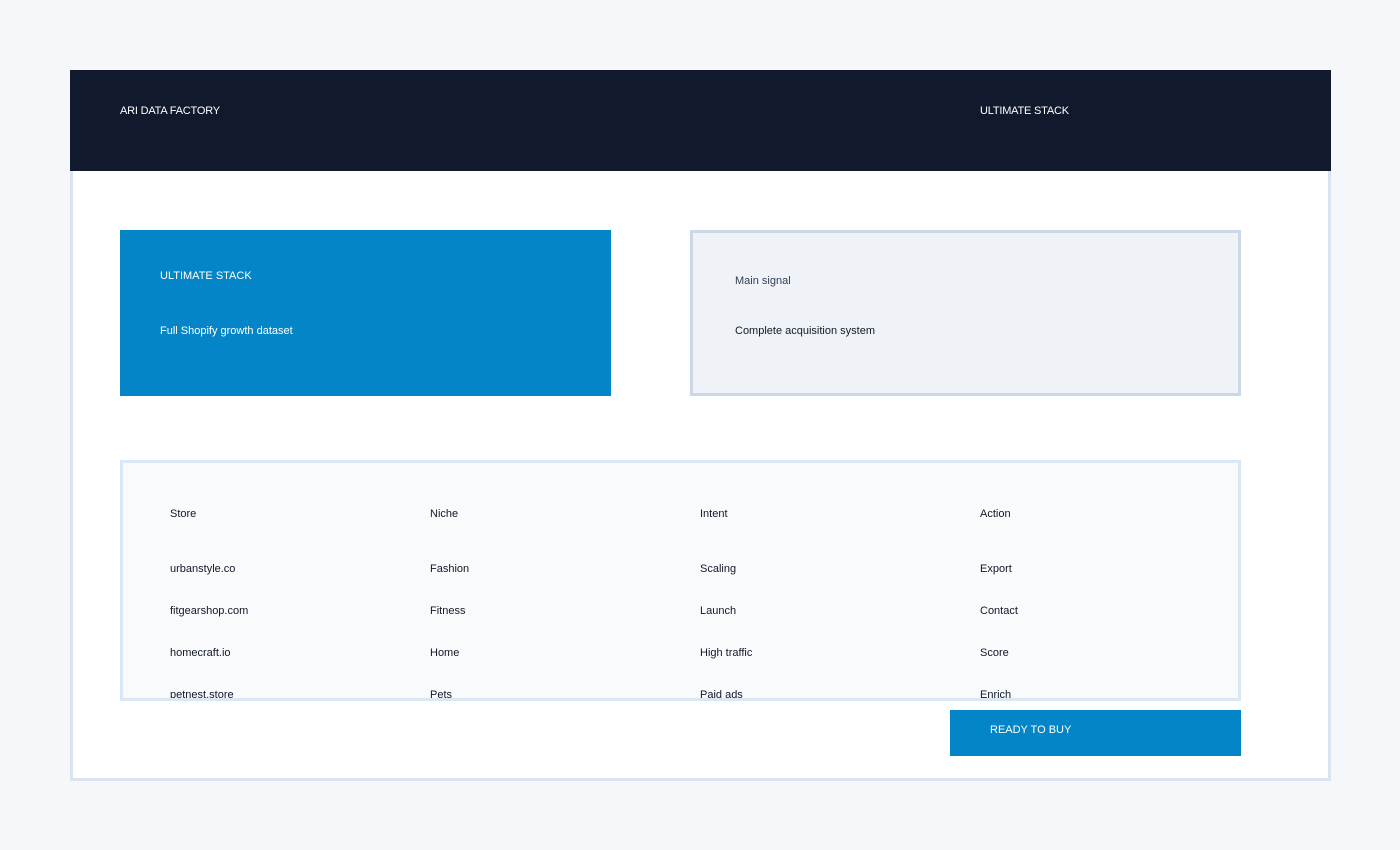 This screenshot has height=850, width=1400. Describe the element at coordinates (445, 653) in the screenshot. I see `table-cell-niche: Home` at that location.